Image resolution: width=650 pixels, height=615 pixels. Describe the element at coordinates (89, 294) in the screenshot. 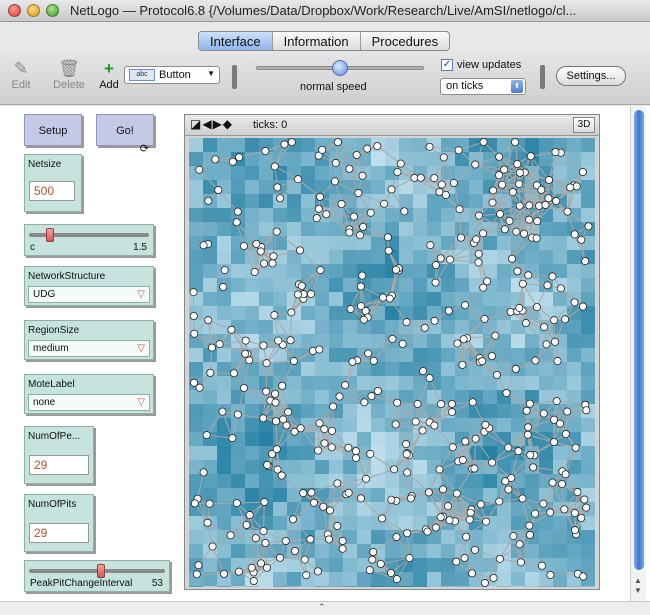

I see `networkstructure-dropdown: UDG ▽` at that location.